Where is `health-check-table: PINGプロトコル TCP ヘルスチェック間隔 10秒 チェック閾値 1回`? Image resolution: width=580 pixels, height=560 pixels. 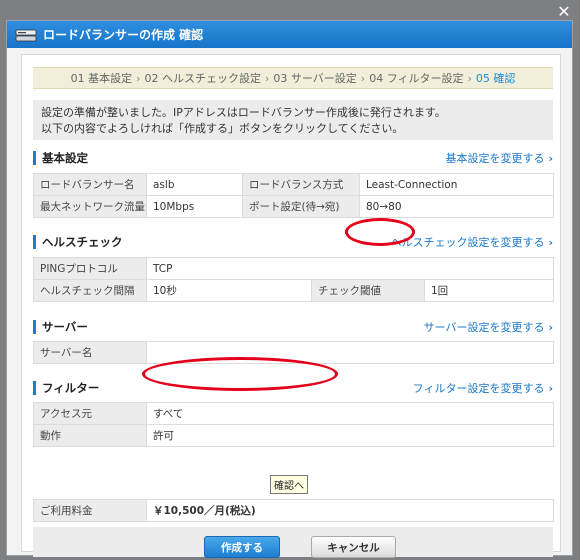
health-check-table: PINGプロトコル TCP ヘルスチェック間隔 10秒 チェック閾値 1回 is located at coordinates (294, 279).